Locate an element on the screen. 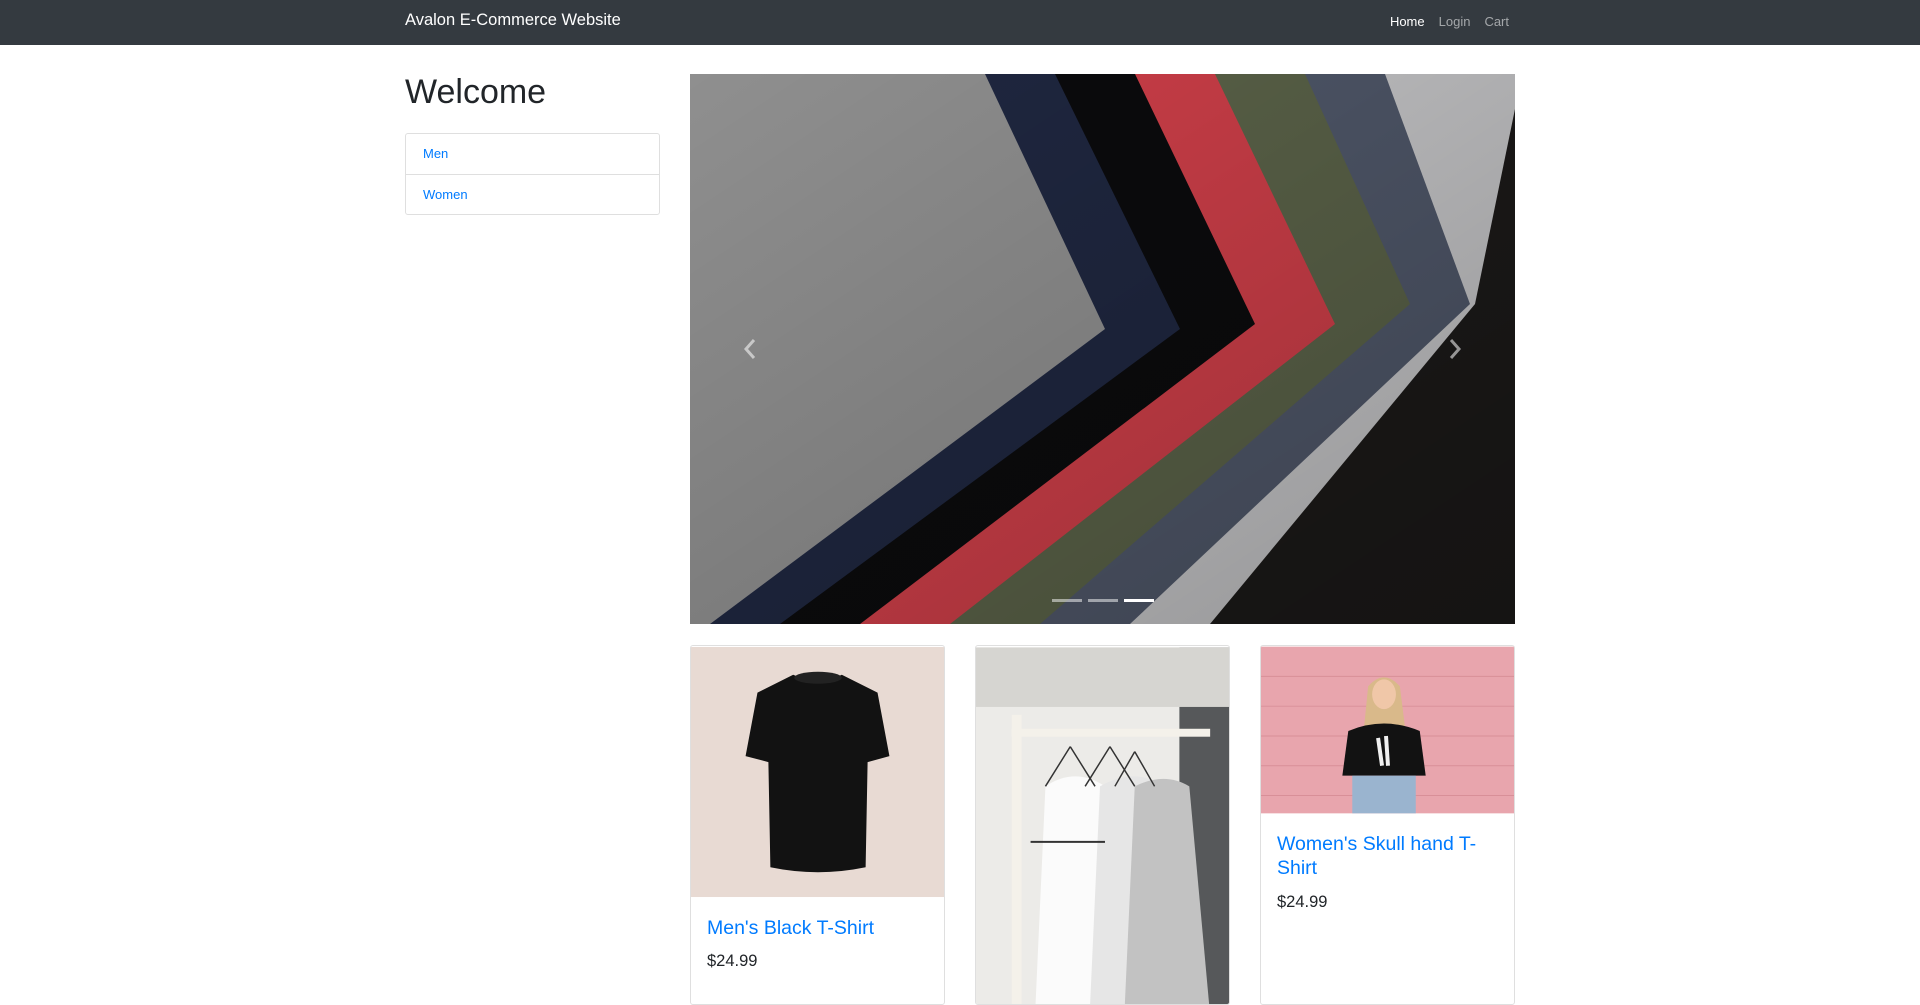 Image resolution: width=1920 pixels, height=1005 pixels. carousel-indicators is located at coordinates (1102, 600).